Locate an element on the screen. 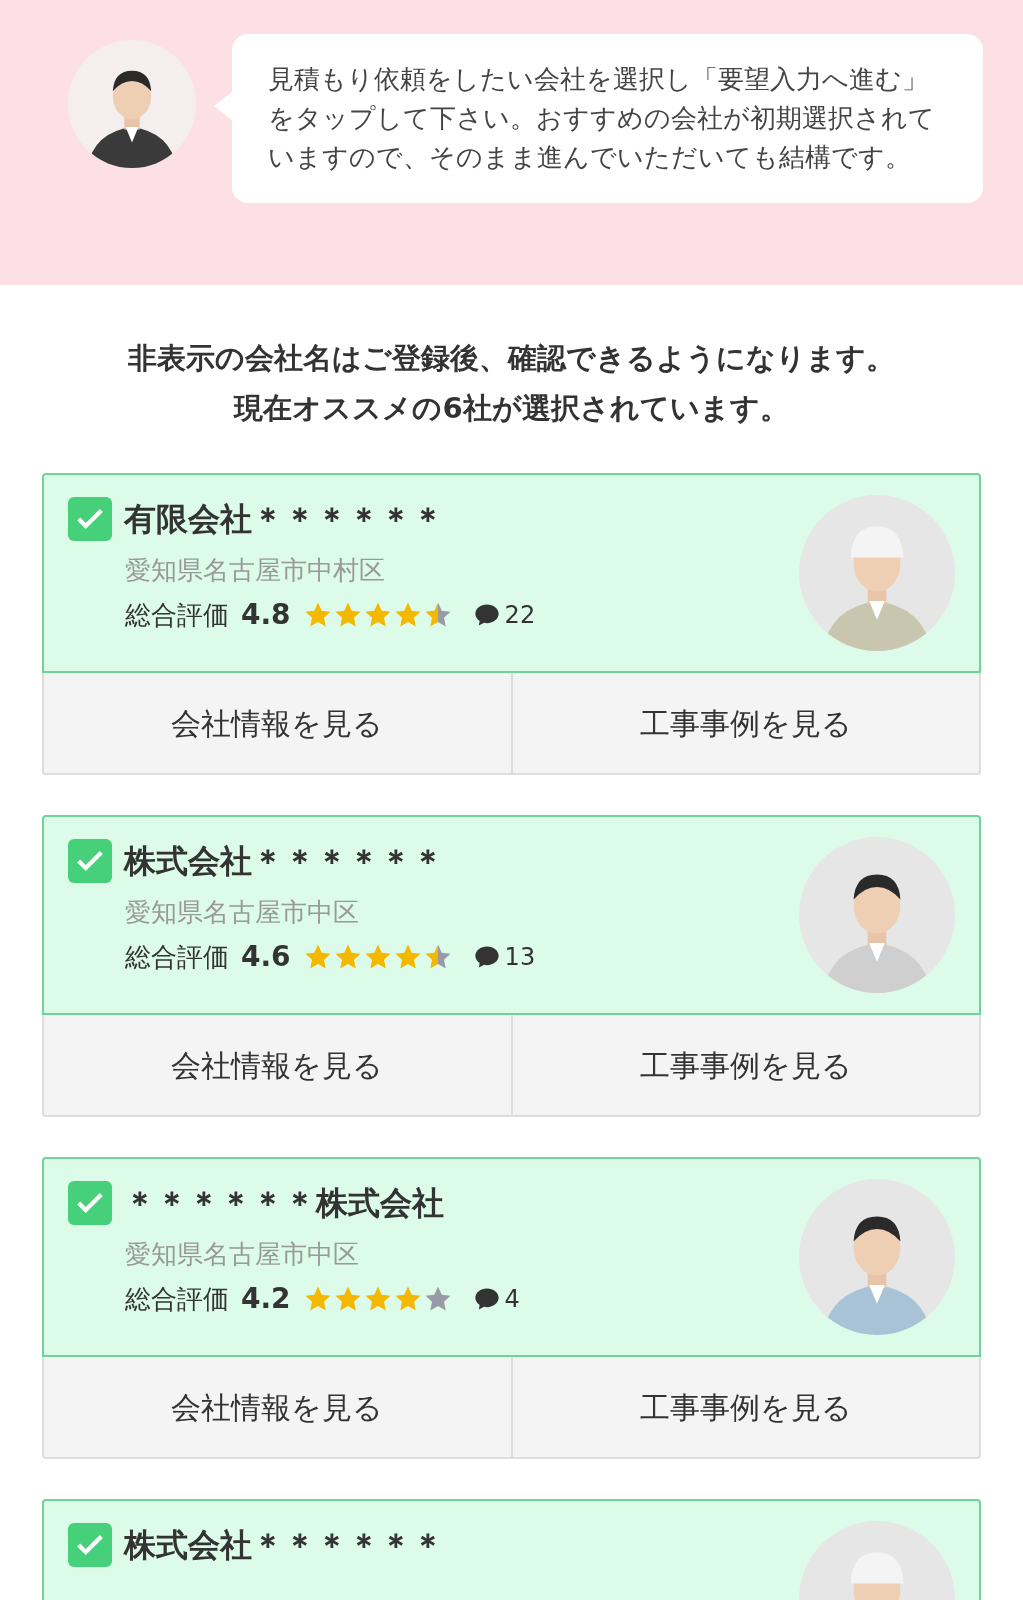  review-count: 4 is located at coordinates (512, 1299).